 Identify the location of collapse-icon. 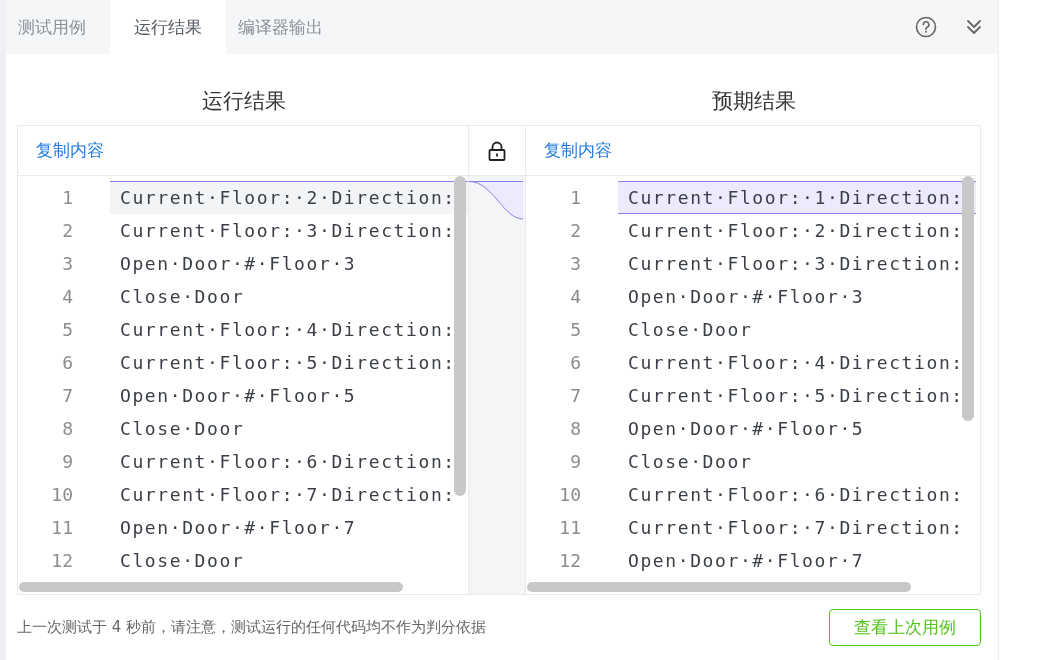
(974, 27).